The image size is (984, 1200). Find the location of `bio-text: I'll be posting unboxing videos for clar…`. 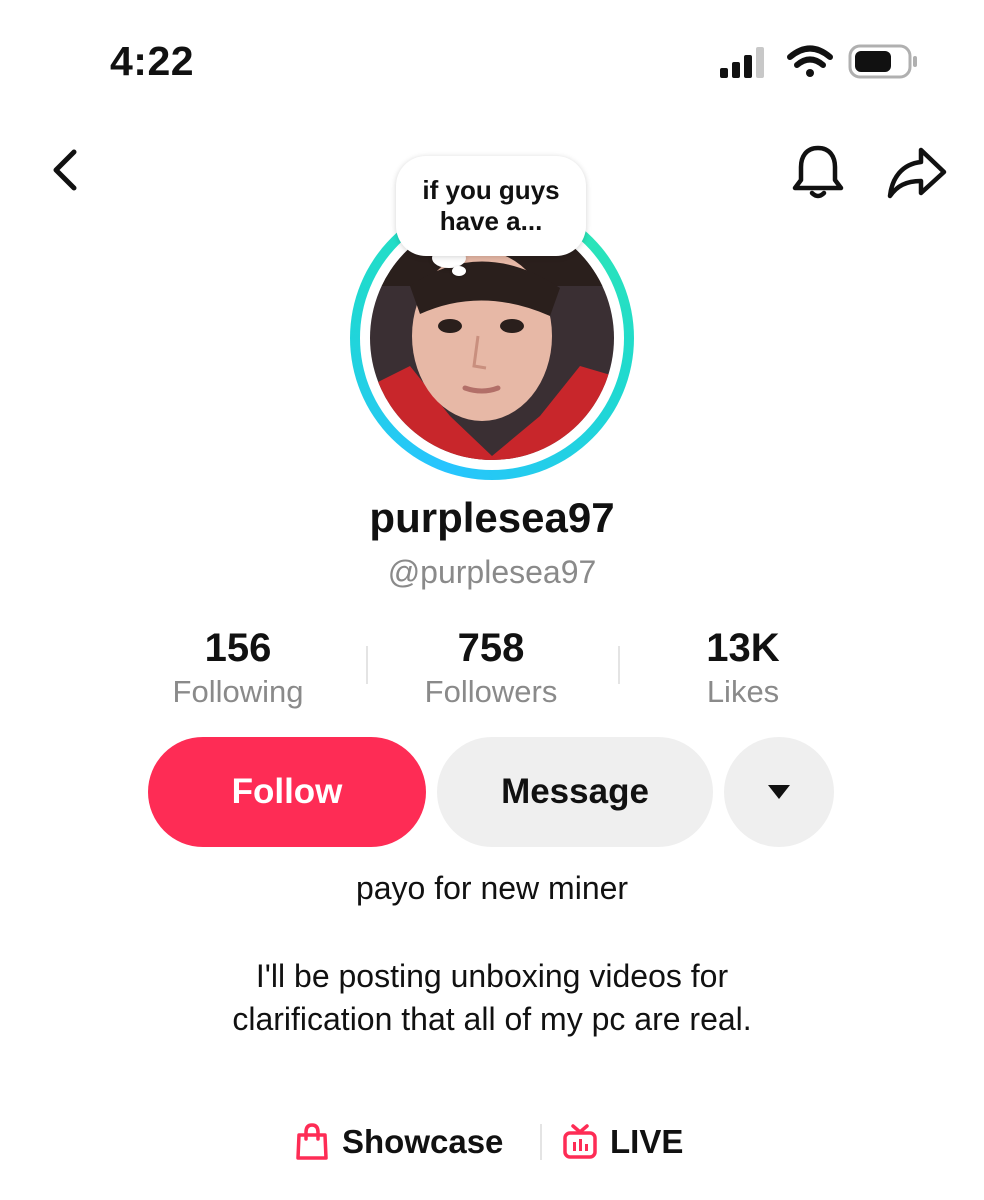

bio-text: I'll be posting unboxing videos for clar… is located at coordinates (492, 997).